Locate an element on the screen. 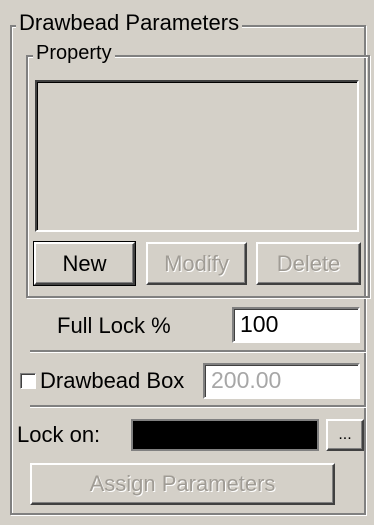 This screenshot has width=374, height=525. drawbead-box-input: 200.00 is located at coordinates (281, 381).